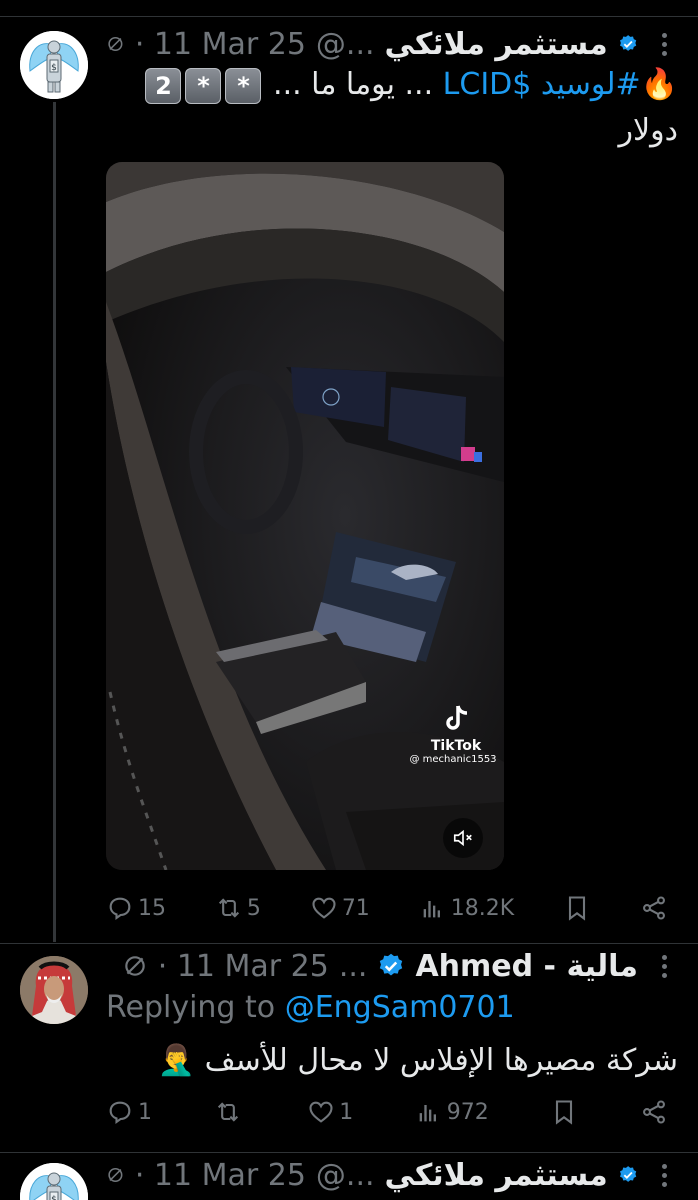 The height and width of the screenshot is (1200, 698). I want to click on tweet-text: شركة مصيرها الإفلاس لا محال للأسف 🤦‍♂️, so click(417, 1060).